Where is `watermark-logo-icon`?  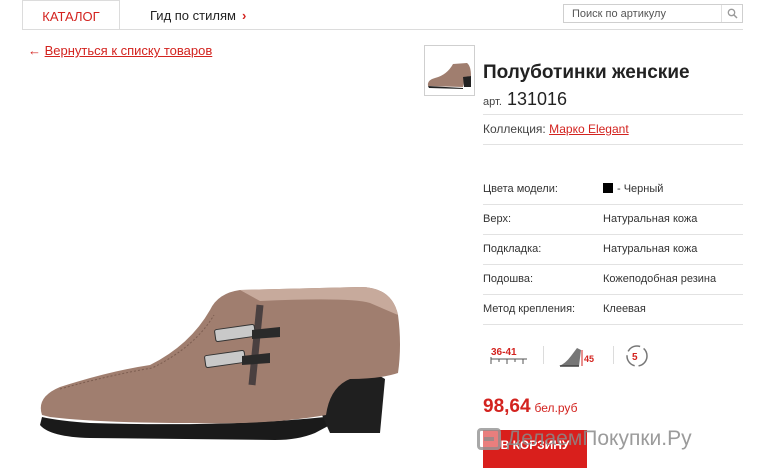
watermark-logo-icon is located at coordinates (489, 439).